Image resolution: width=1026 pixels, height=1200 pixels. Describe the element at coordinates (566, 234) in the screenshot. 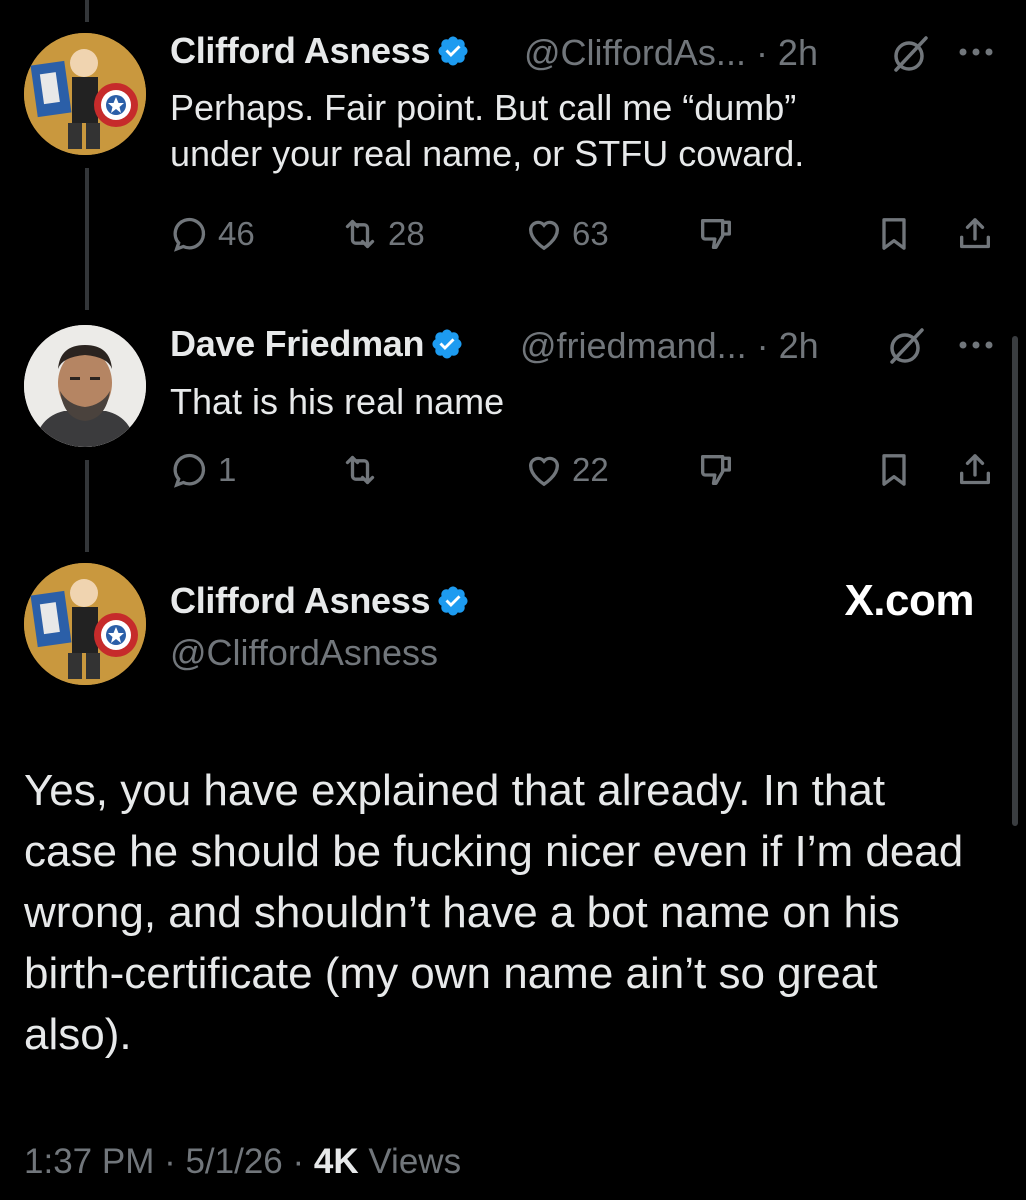

I see `like-button: 63` at that location.